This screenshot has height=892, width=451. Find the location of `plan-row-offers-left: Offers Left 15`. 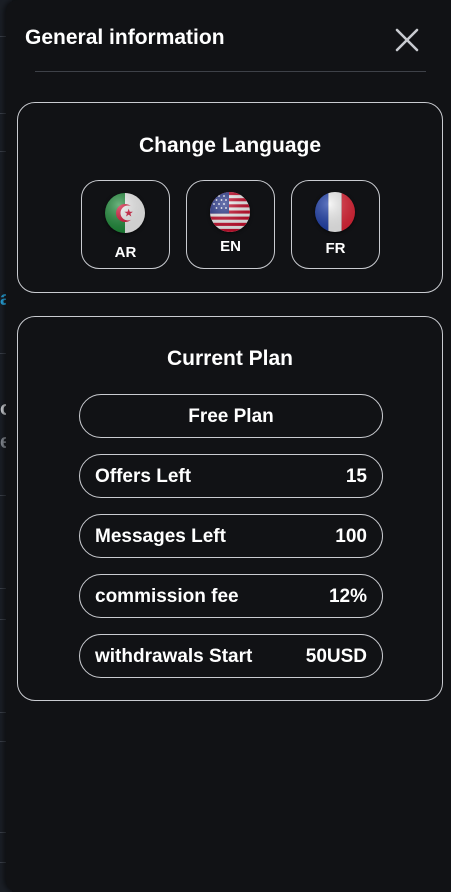

plan-row-offers-left: Offers Left 15 is located at coordinates (231, 476).